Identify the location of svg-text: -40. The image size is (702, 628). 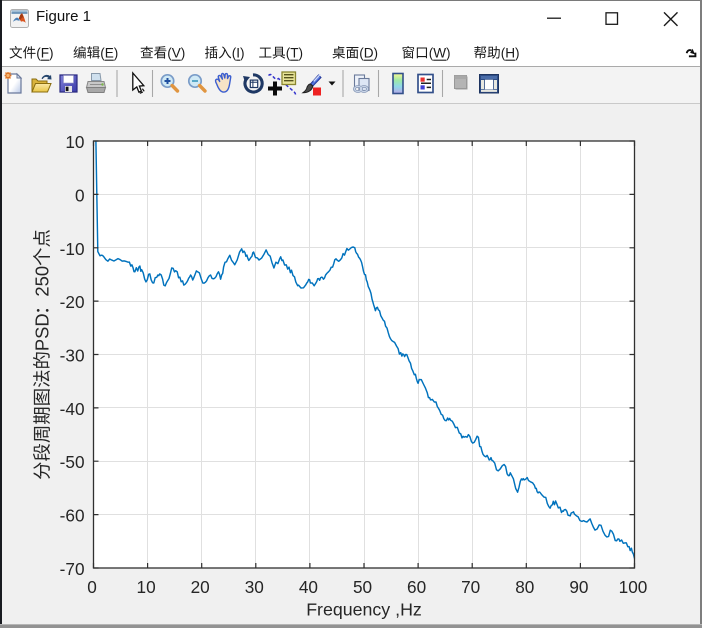
(72, 409).